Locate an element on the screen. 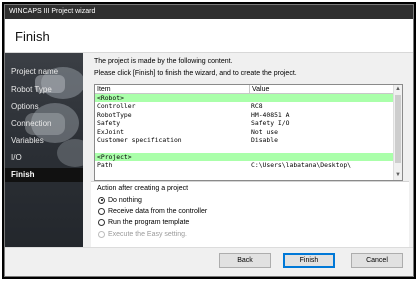 This screenshot has width=420, height=283. step-io: I/O is located at coordinates (16, 157).